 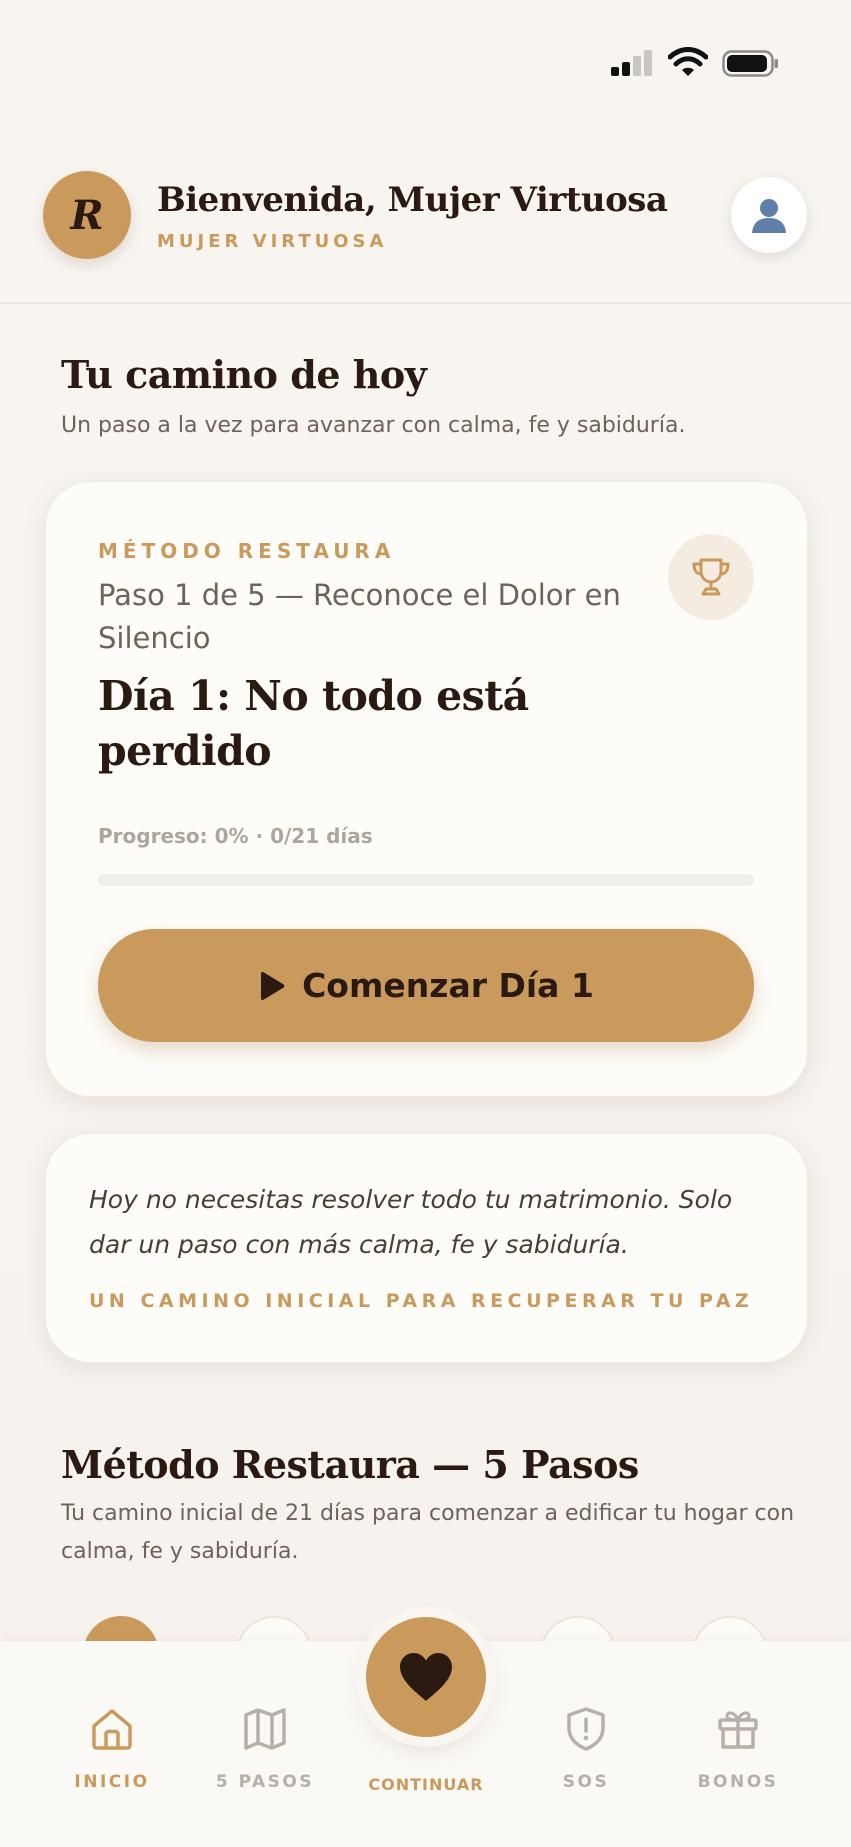 I want to click on today-title: Tu camino de hoy, so click(x=244, y=374).